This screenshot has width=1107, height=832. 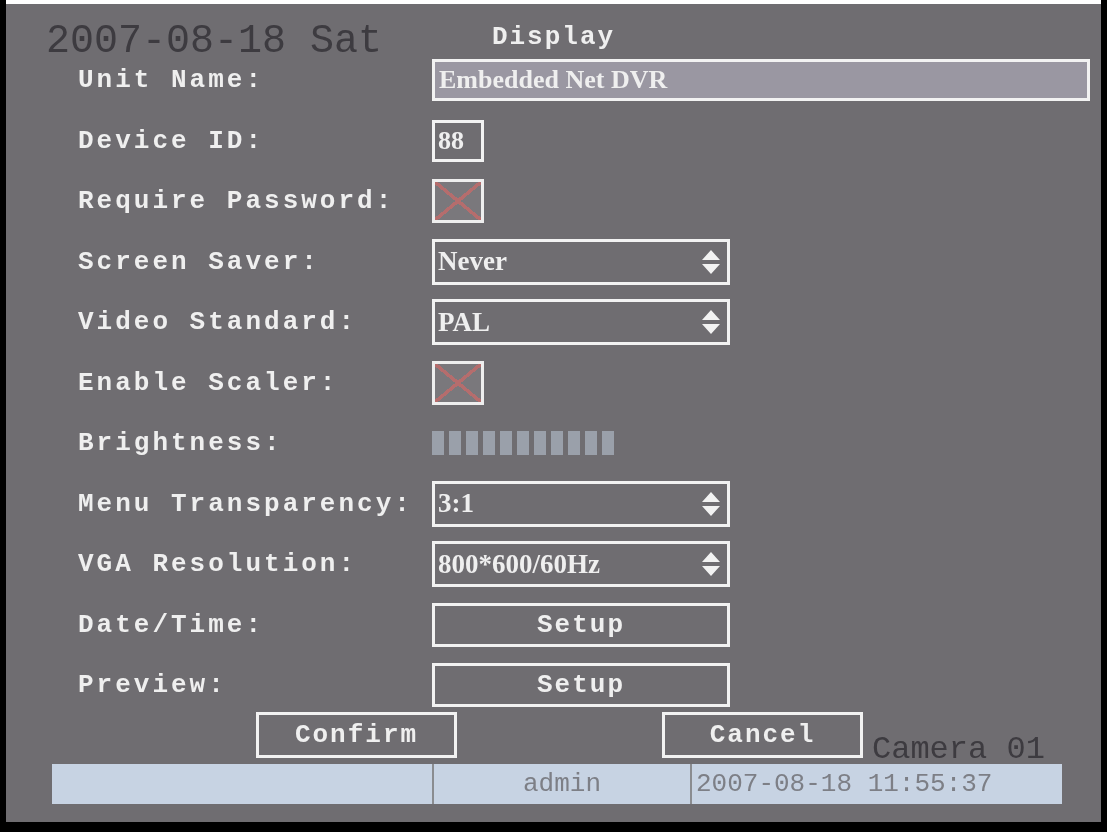 I want to click on field-label: Date/Time:, so click(x=172, y=624).